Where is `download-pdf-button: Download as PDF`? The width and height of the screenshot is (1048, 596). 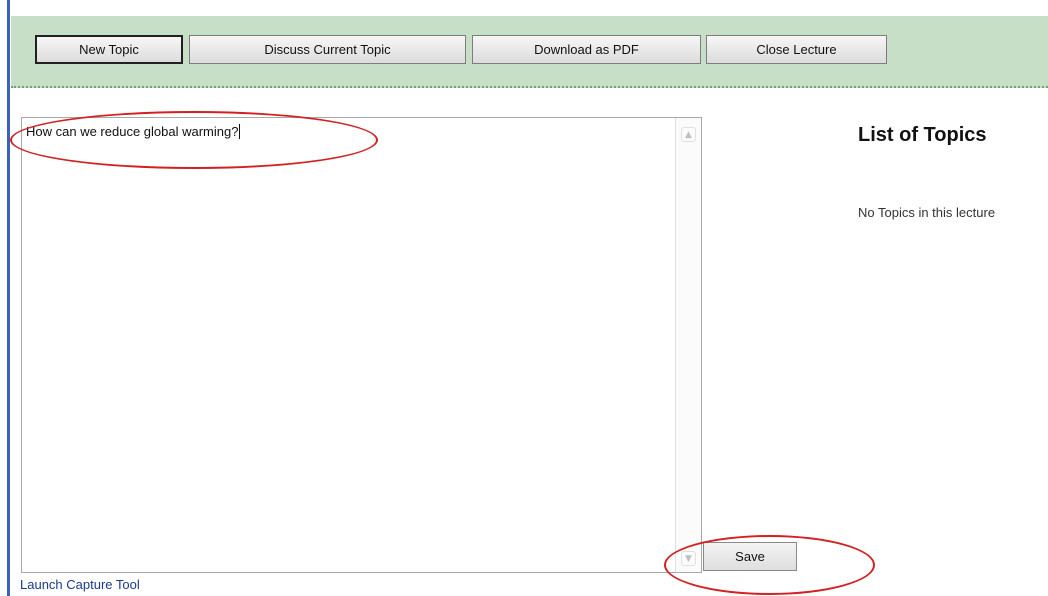 download-pdf-button: Download as PDF is located at coordinates (586, 49).